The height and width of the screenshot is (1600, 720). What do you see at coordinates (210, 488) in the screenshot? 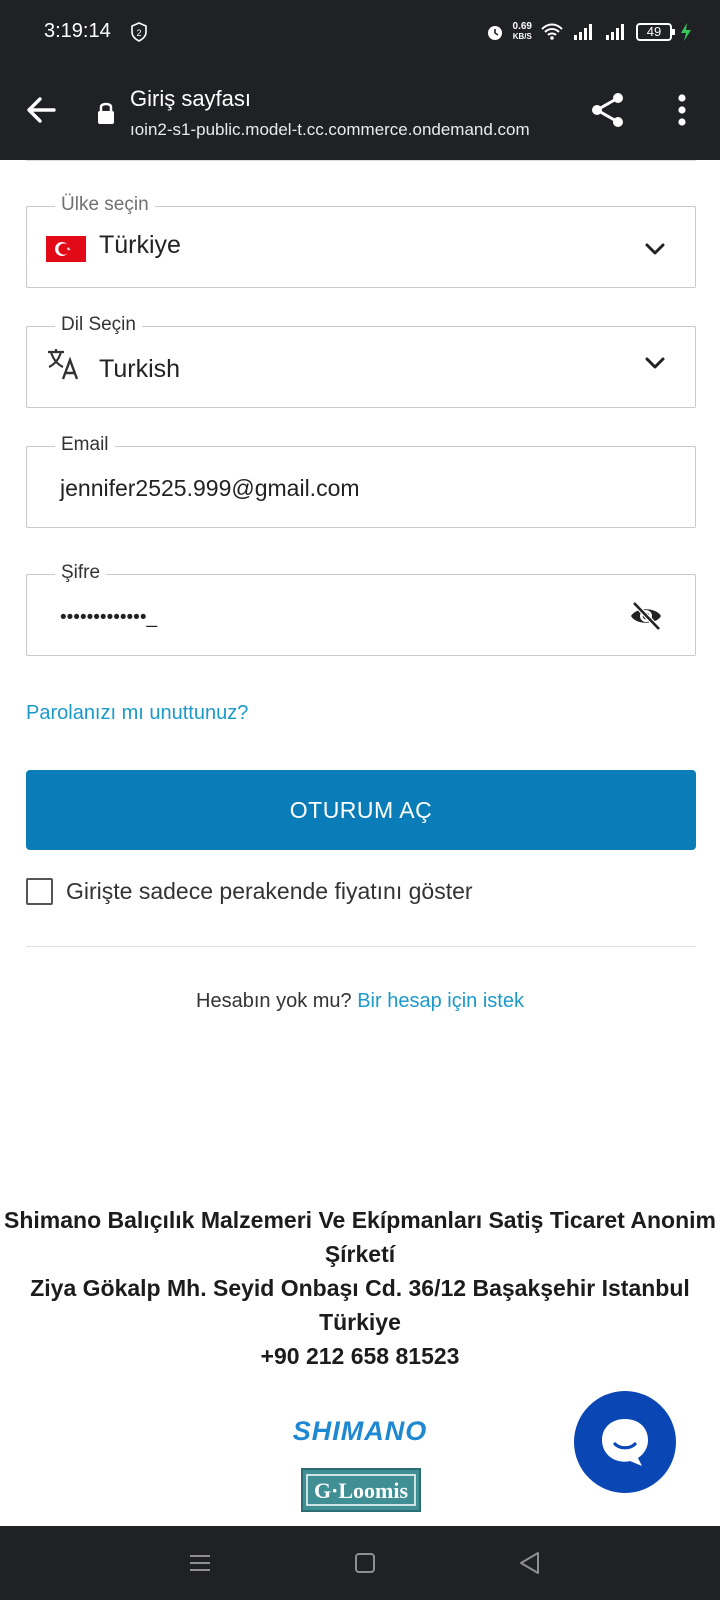
I see `email-input: jennifer2525.999@gmail.com` at bounding box center [210, 488].